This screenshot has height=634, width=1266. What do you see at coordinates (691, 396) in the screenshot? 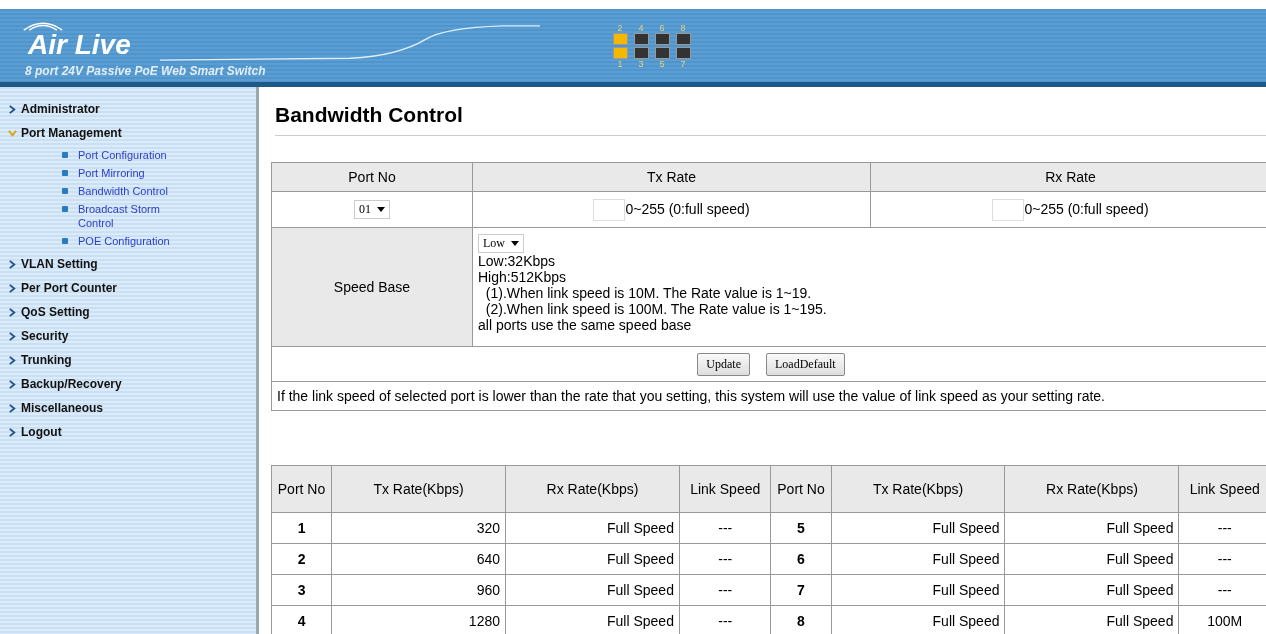
I see `info-note: If the link speed of selected port is lower than the rate that you setting, this system will use the value of link speed as your setting rate.` at bounding box center [691, 396].